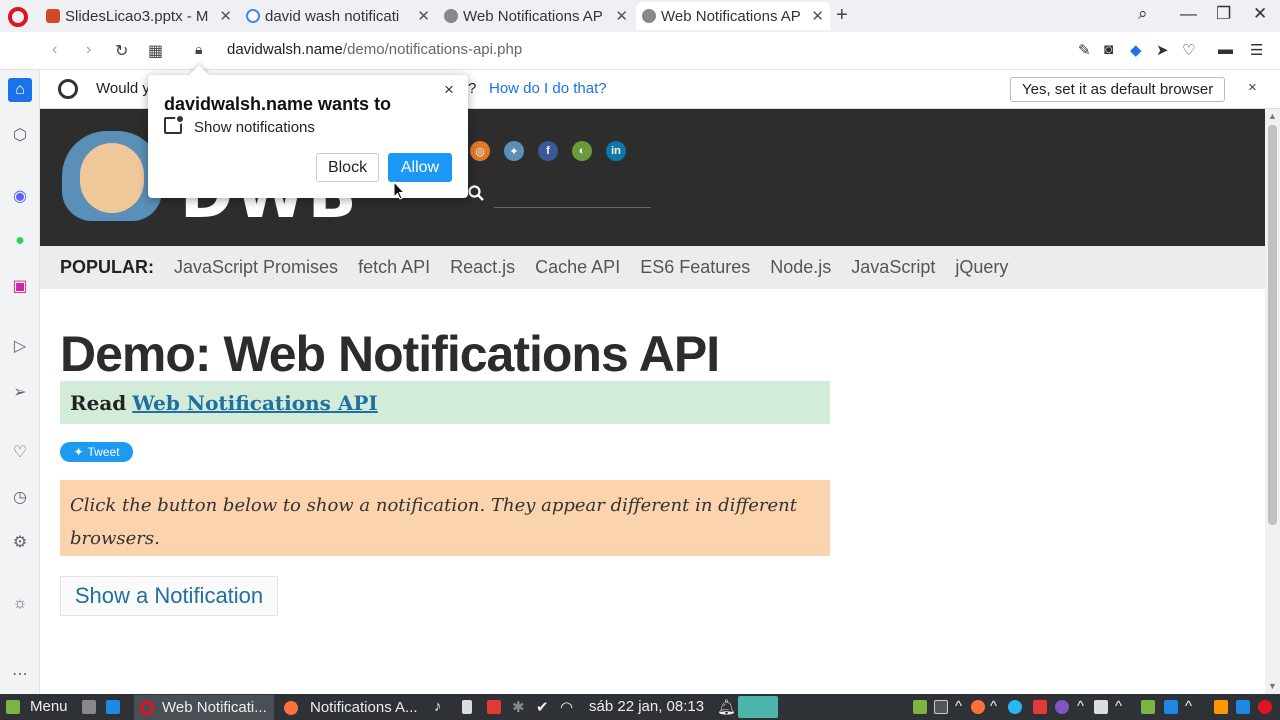 The height and width of the screenshot is (720, 1280). I want to click on firefox-tray-icon, so click(978, 707).